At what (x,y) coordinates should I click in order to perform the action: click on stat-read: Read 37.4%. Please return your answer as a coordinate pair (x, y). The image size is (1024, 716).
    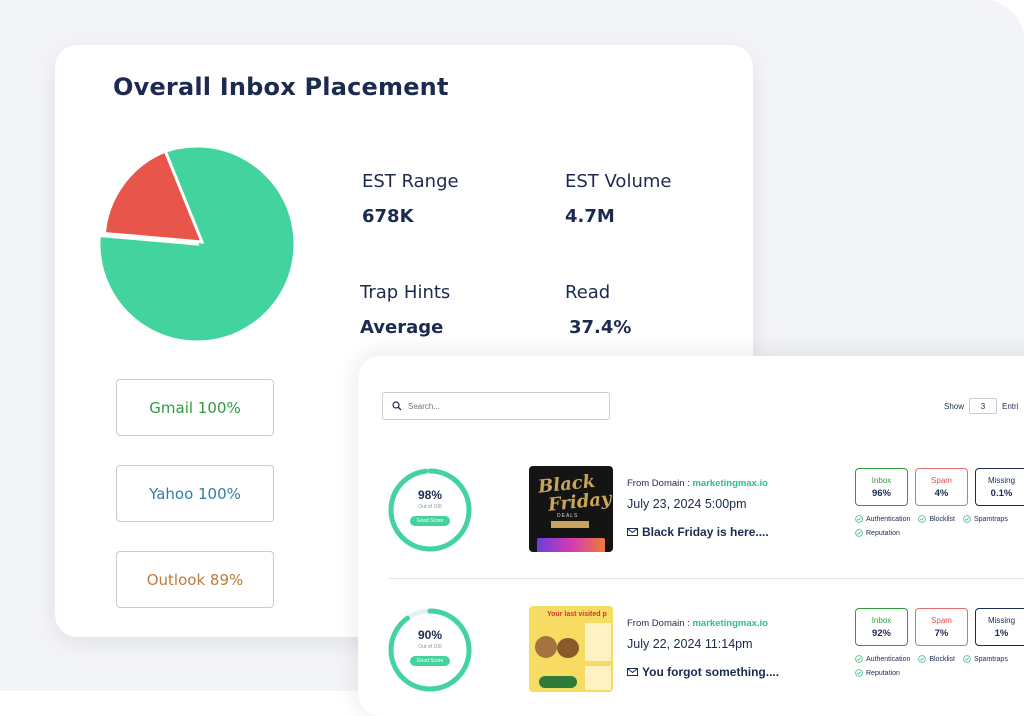
    Looking at the image, I should click on (598, 310).